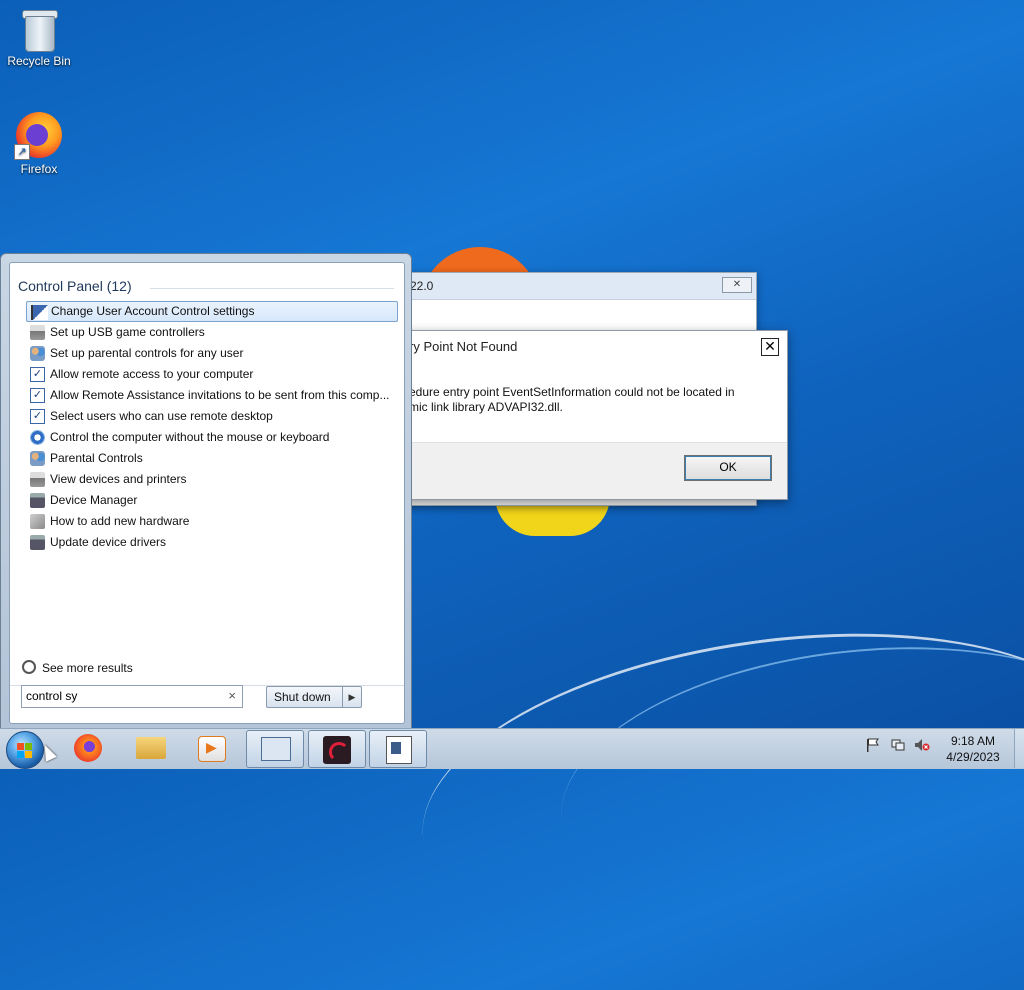 Image resolution: width=1024 pixels, height=990 pixels. What do you see at coordinates (96, 458) in the screenshot?
I see `result-label: Parental Controls` at bounding box center [96, 458].